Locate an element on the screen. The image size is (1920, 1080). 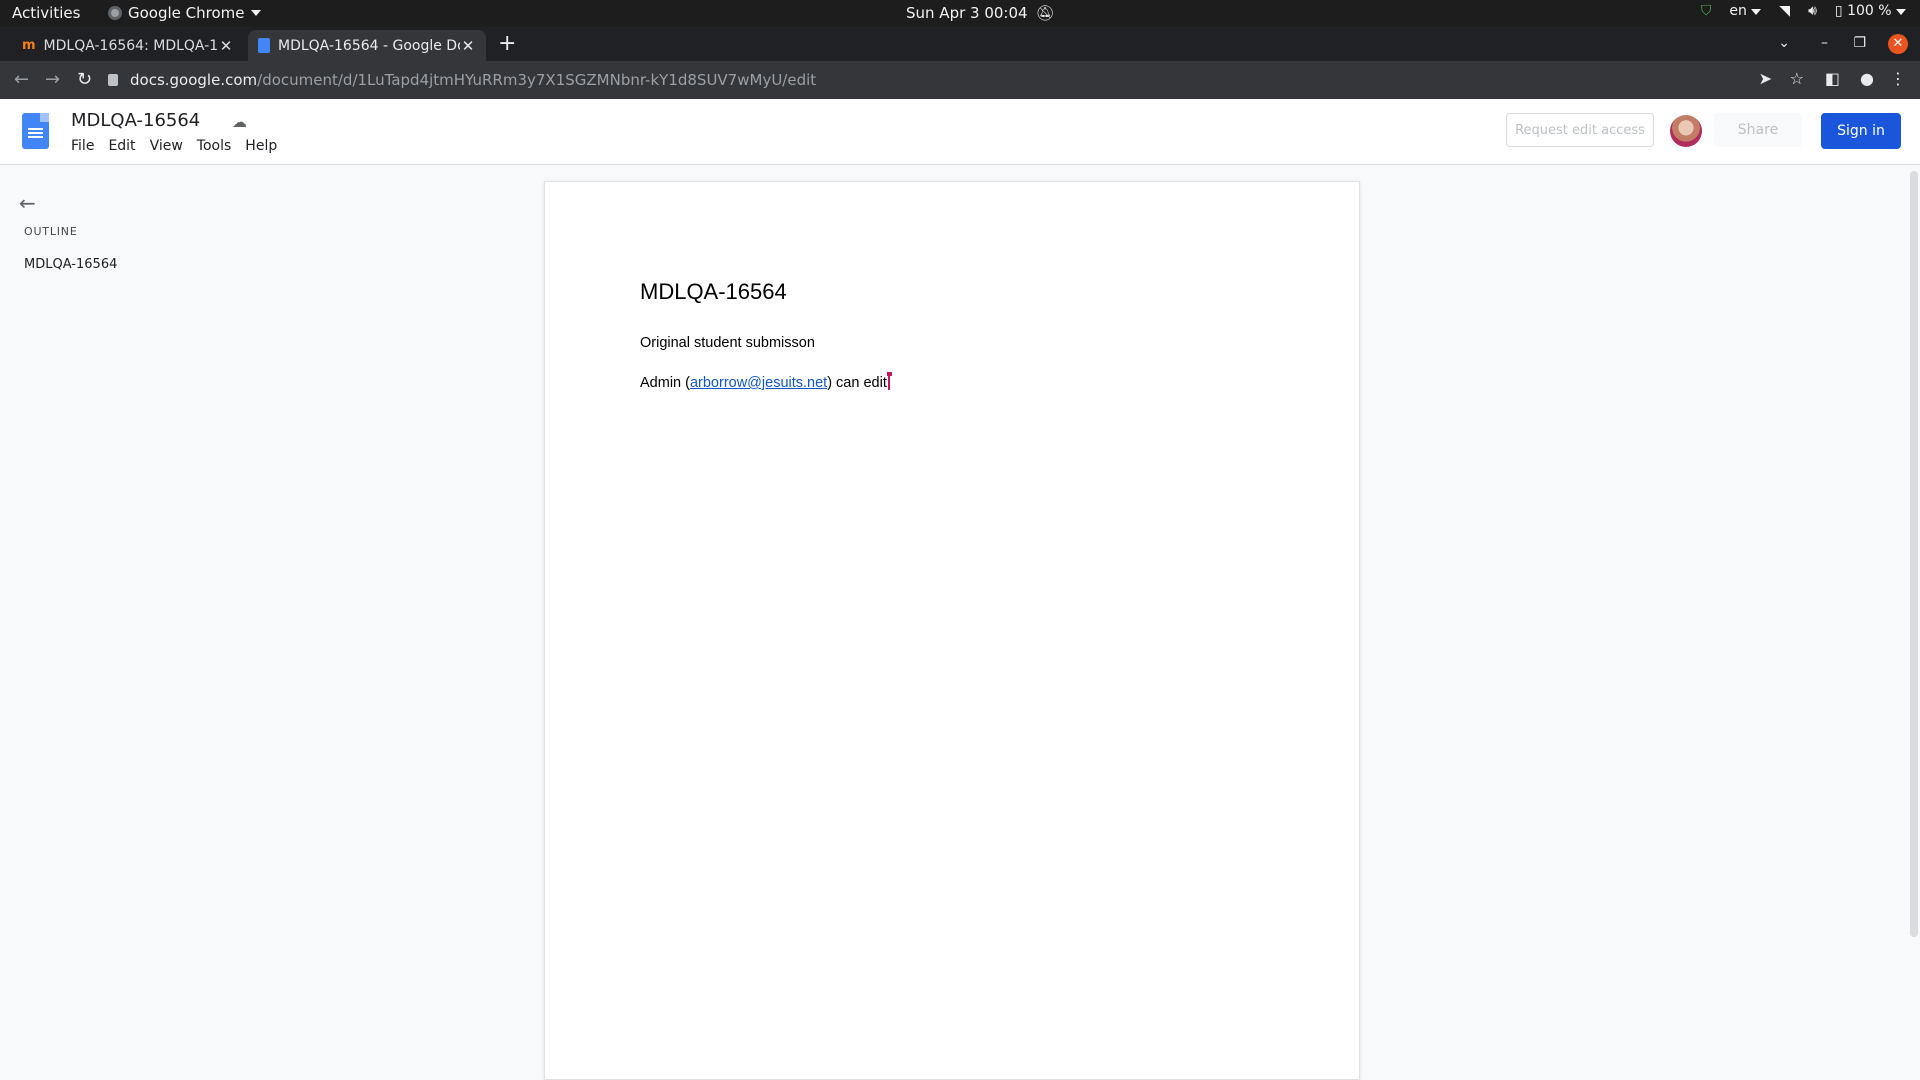
email-link: arborrow@jesuits.net is located at coordinates (758, 383).